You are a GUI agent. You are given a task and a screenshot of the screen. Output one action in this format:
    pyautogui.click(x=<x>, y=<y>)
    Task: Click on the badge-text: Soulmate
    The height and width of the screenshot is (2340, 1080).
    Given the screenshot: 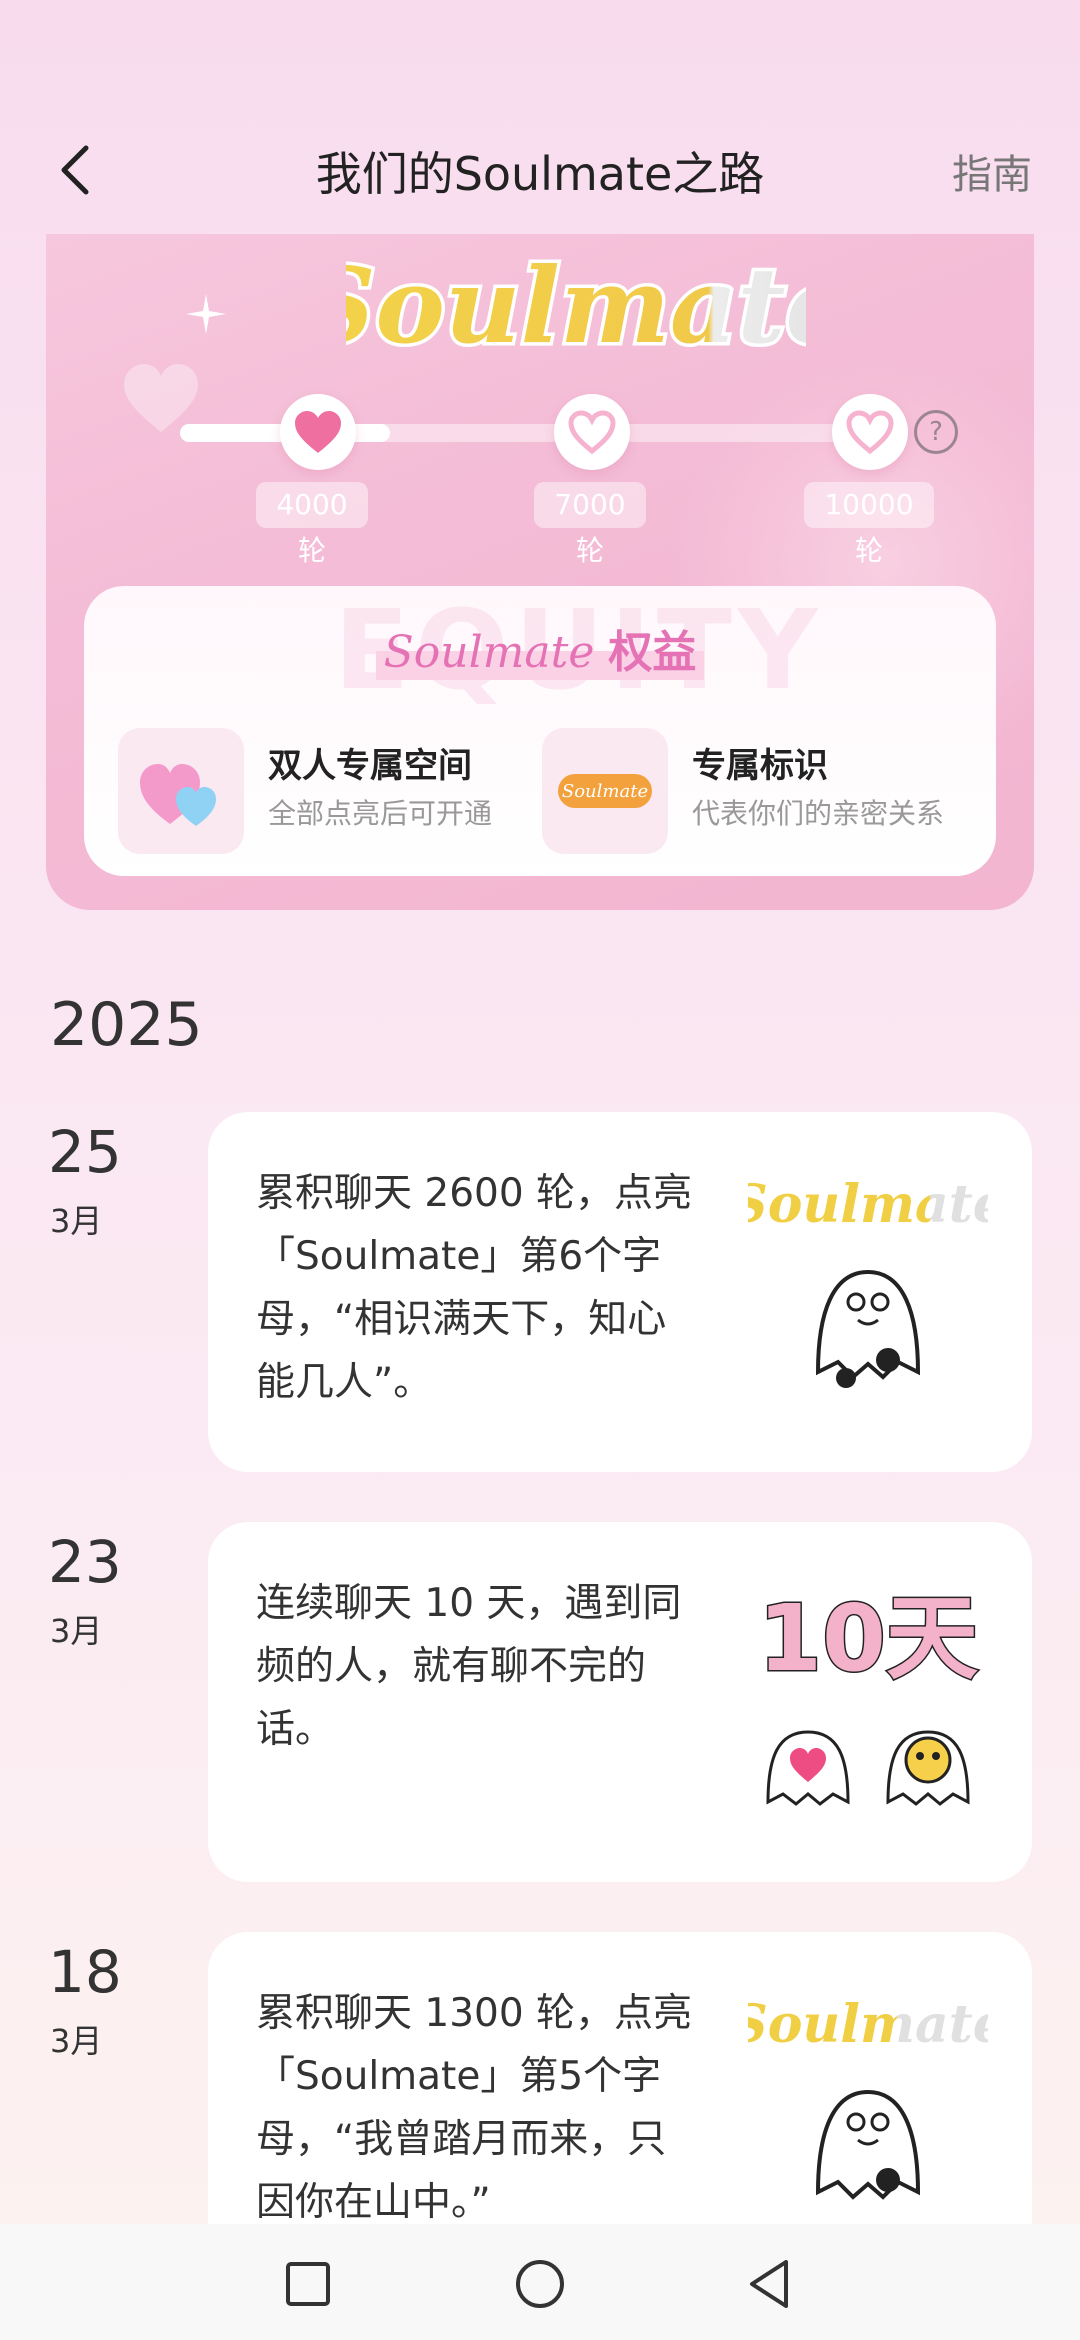 What is the action you would take?
    pyautogui.click(x=605, y=791)
    